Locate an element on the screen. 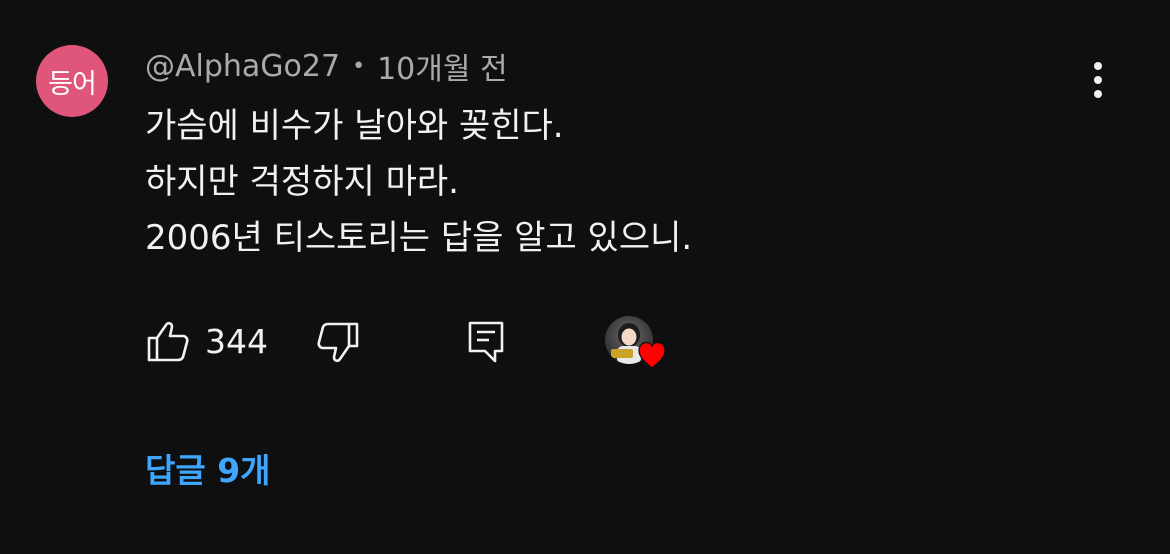 The height and width of the screenshot is (554, 1170). more-options-button is located at coordinates (1098, 80).